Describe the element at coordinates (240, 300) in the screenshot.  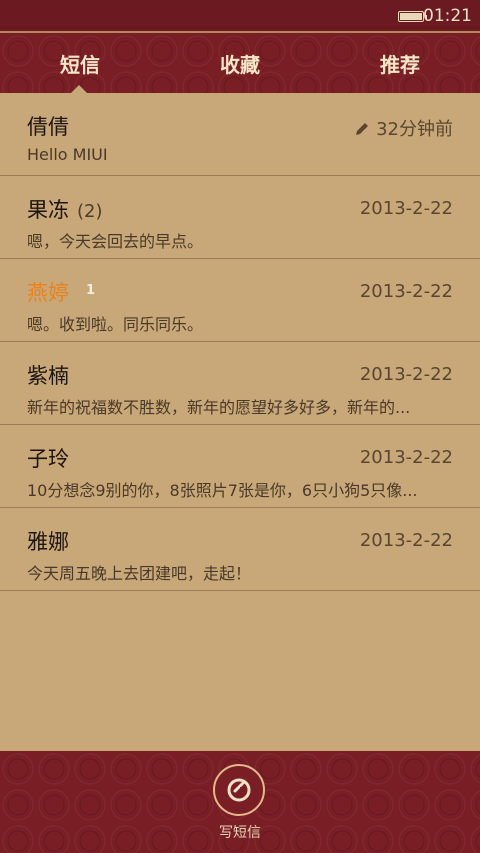
I see `conversation-row: 燕婷 1 2013-2-22 嗯。收到啦。同乐同乐。` at that location.